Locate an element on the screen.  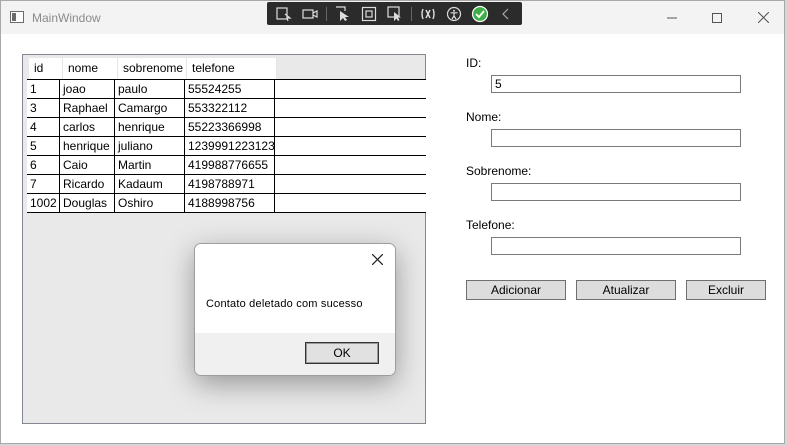
cell-nome: Ricardo is located at coordinates (87, 184).